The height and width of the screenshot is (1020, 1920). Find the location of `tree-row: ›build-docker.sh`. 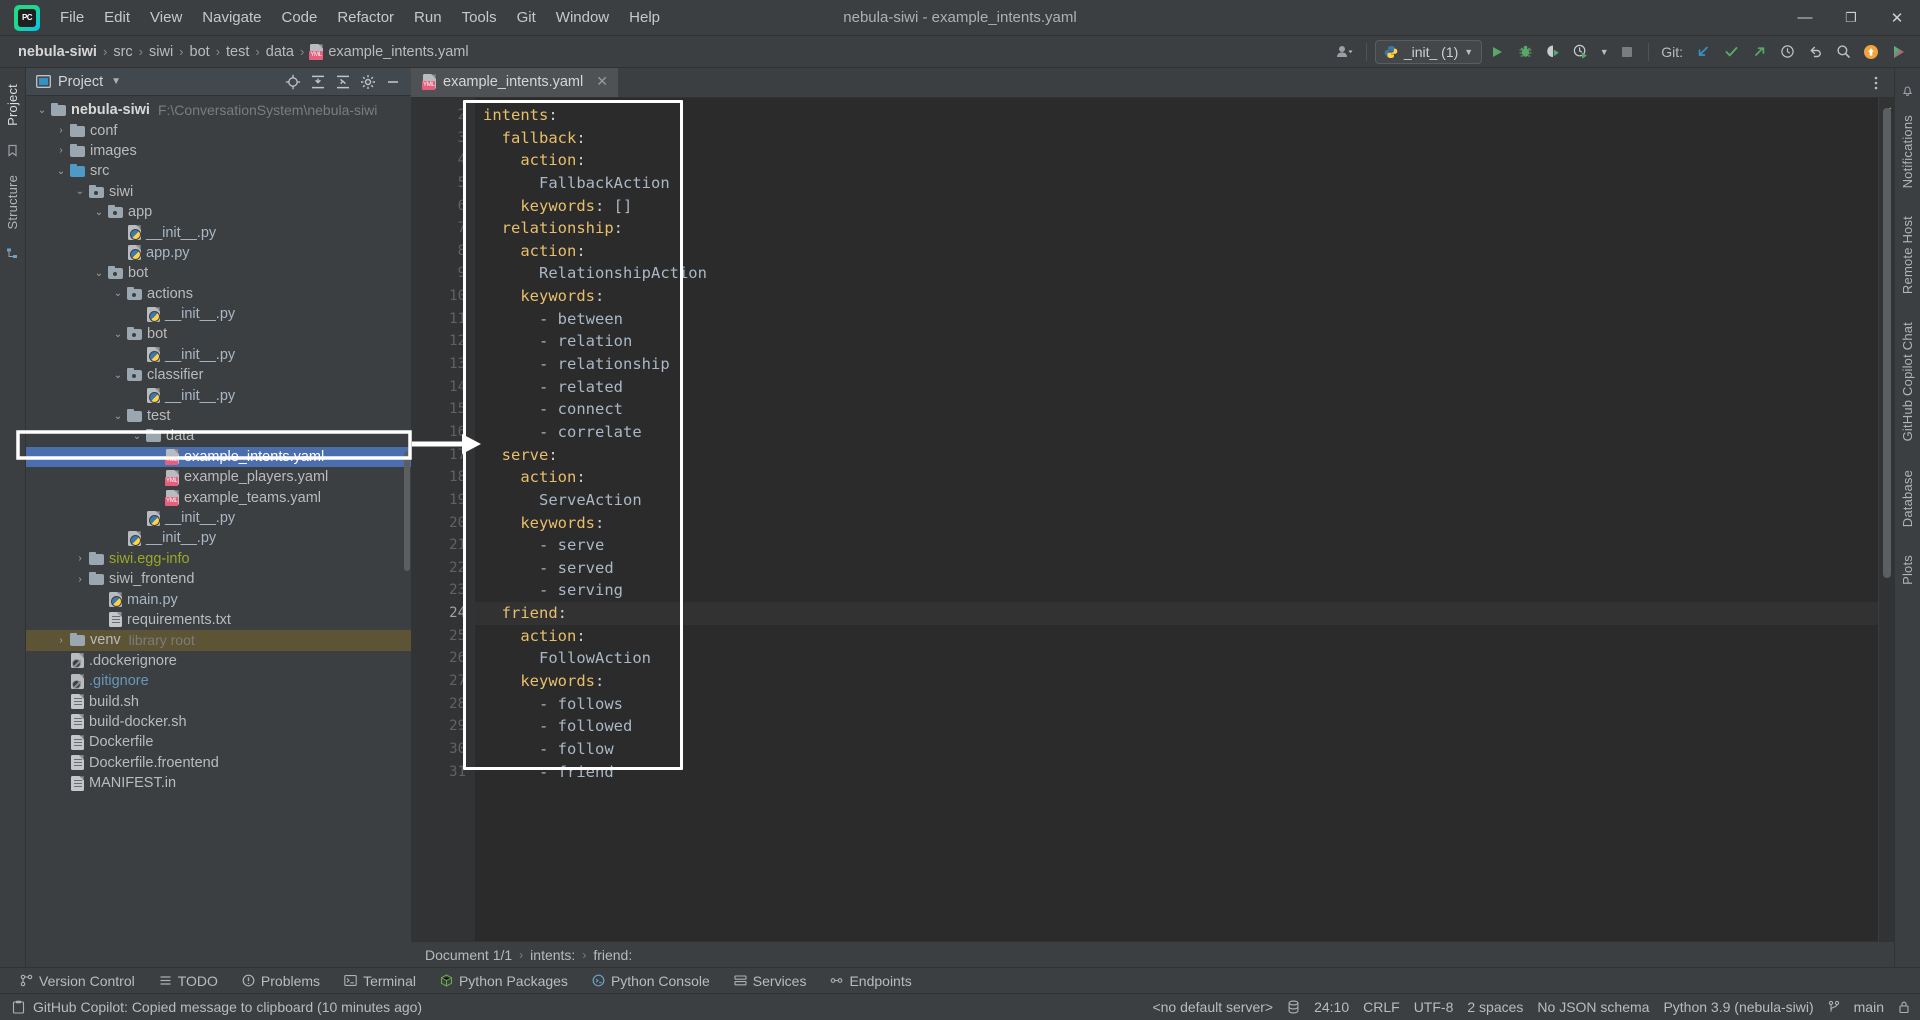

tree-row: ›build-docker.sh is located at coordinates (218, 722).